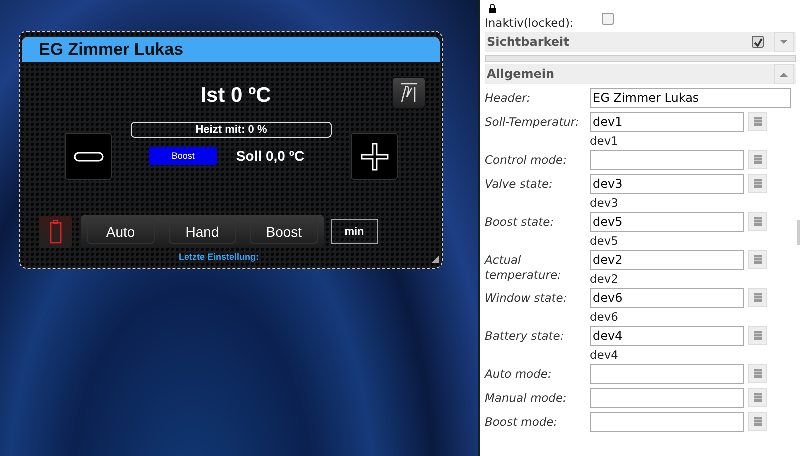  Describe the element at coordinates (284, 231) in the screenshot. I see `mode-button: Boost` at that location.